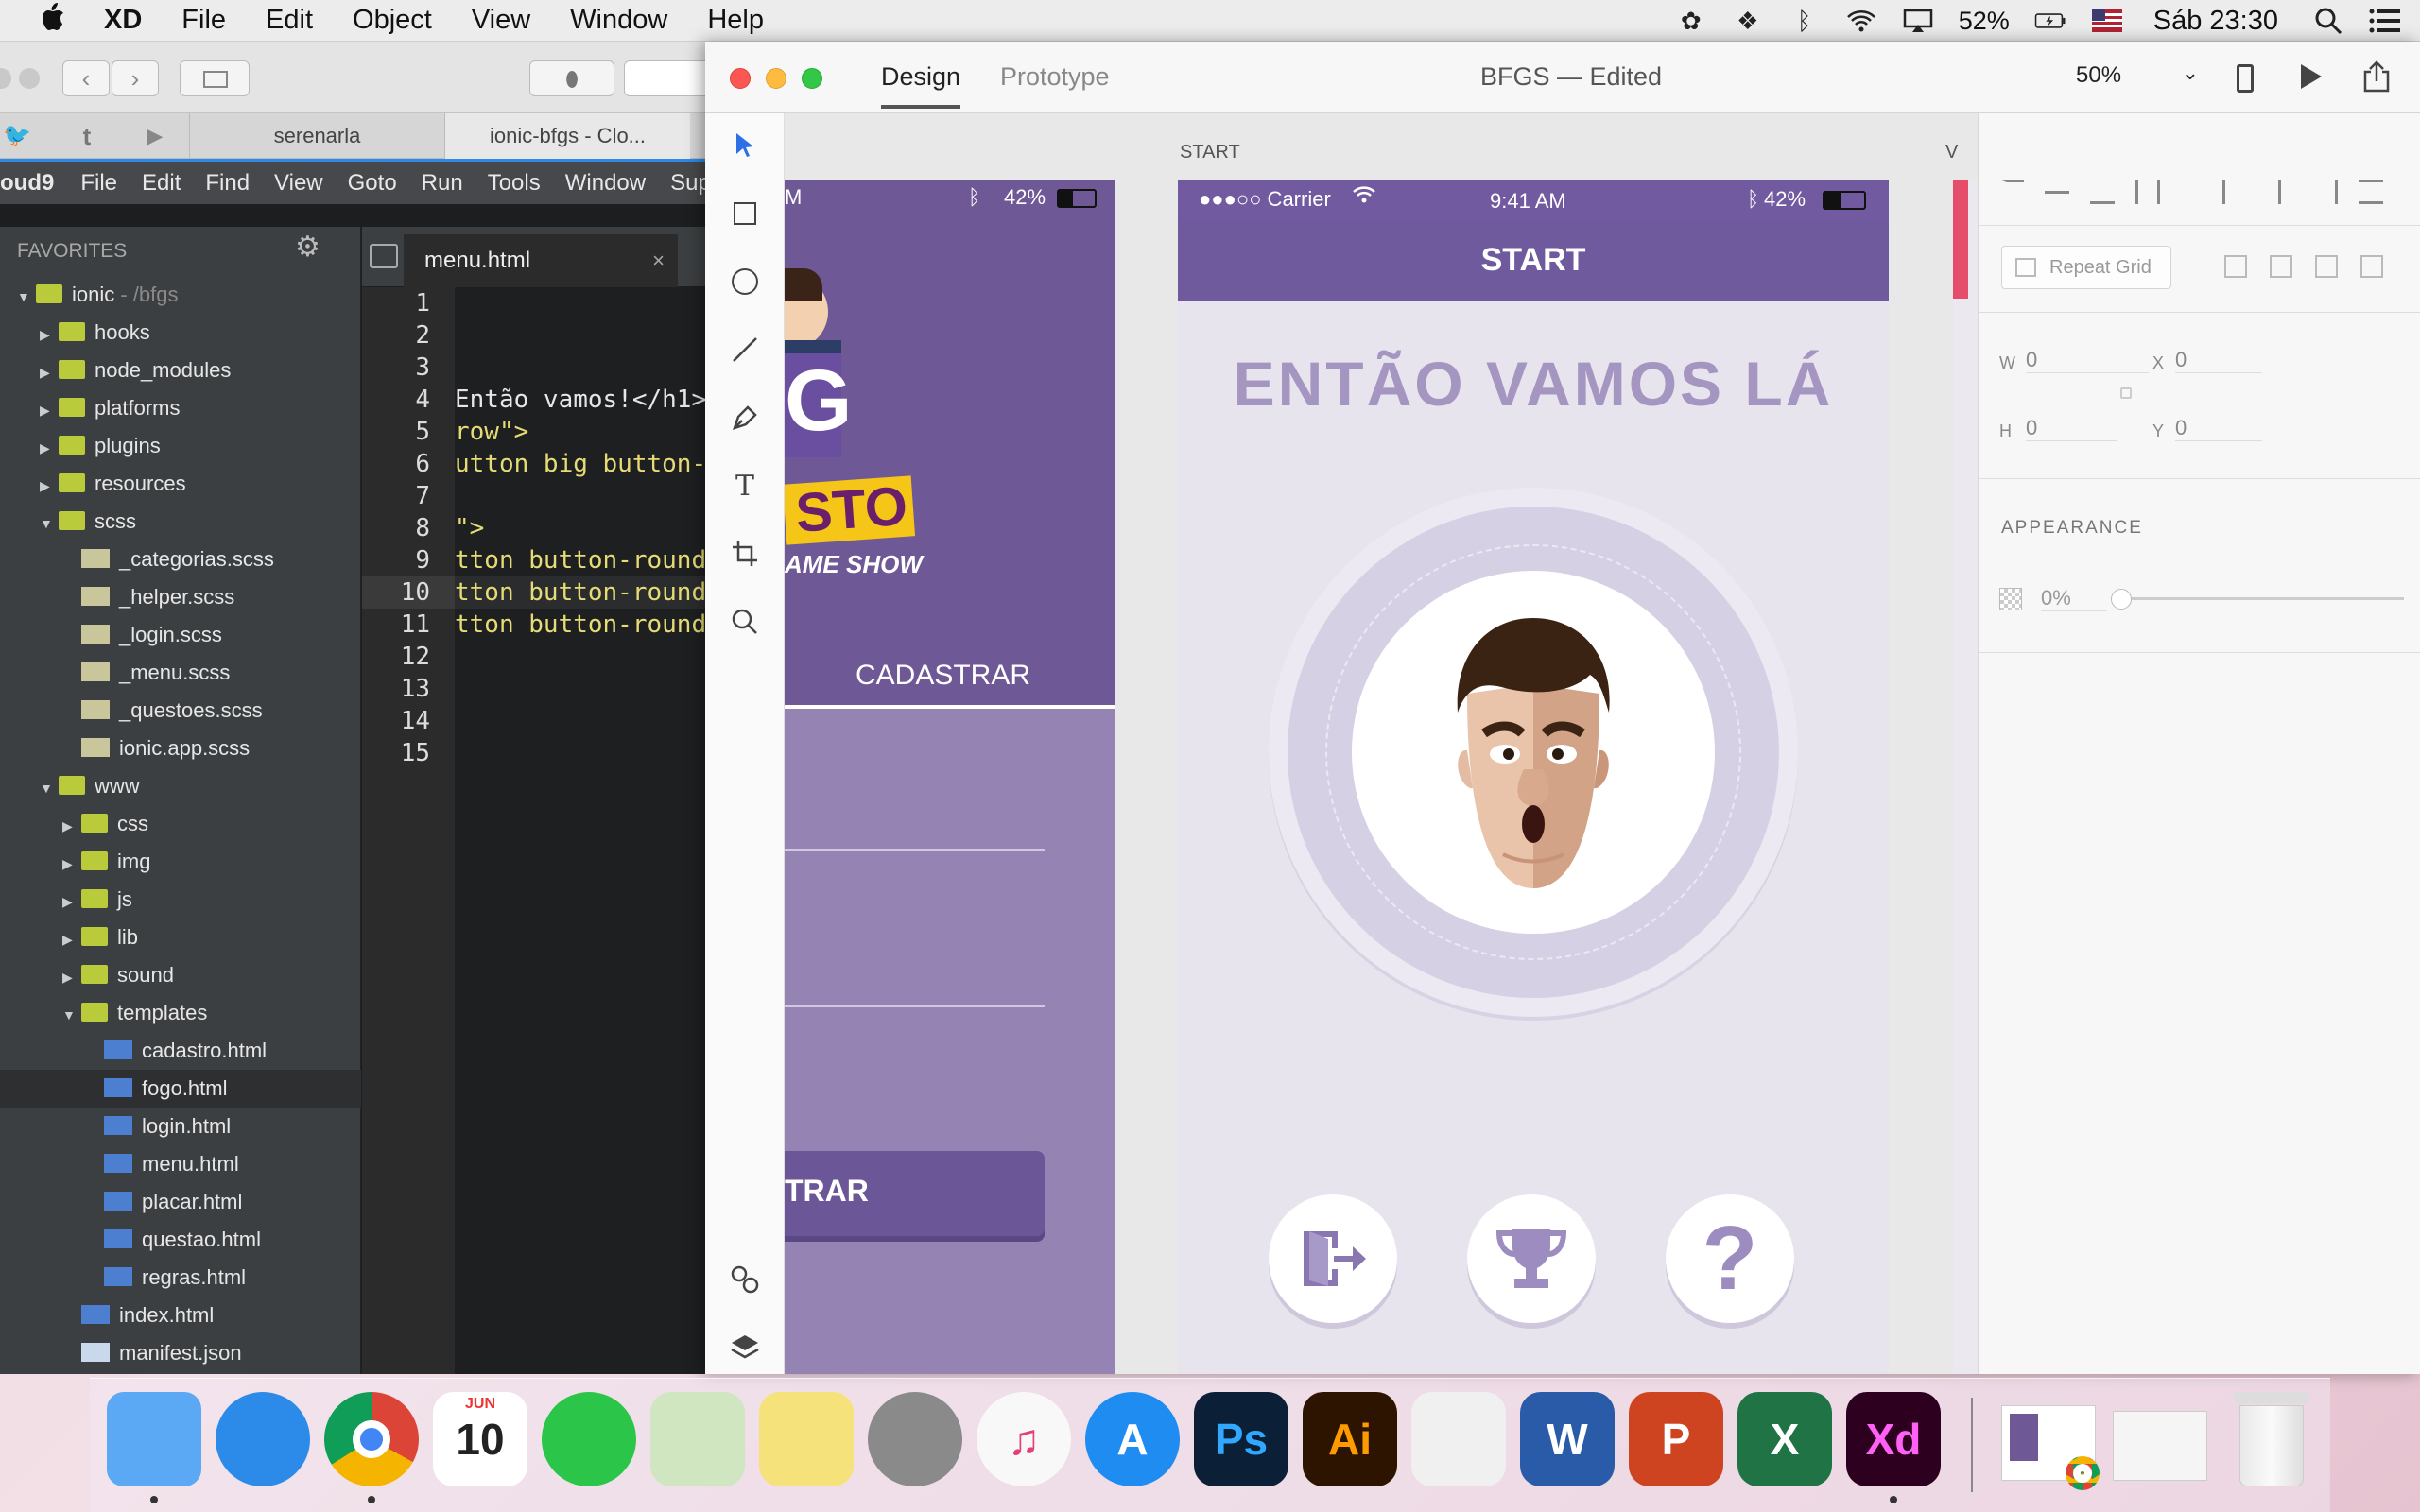 The height and width of the screenshot is (1512, 2420). I want to click on tree-file: index.html, so click(180, 1315).